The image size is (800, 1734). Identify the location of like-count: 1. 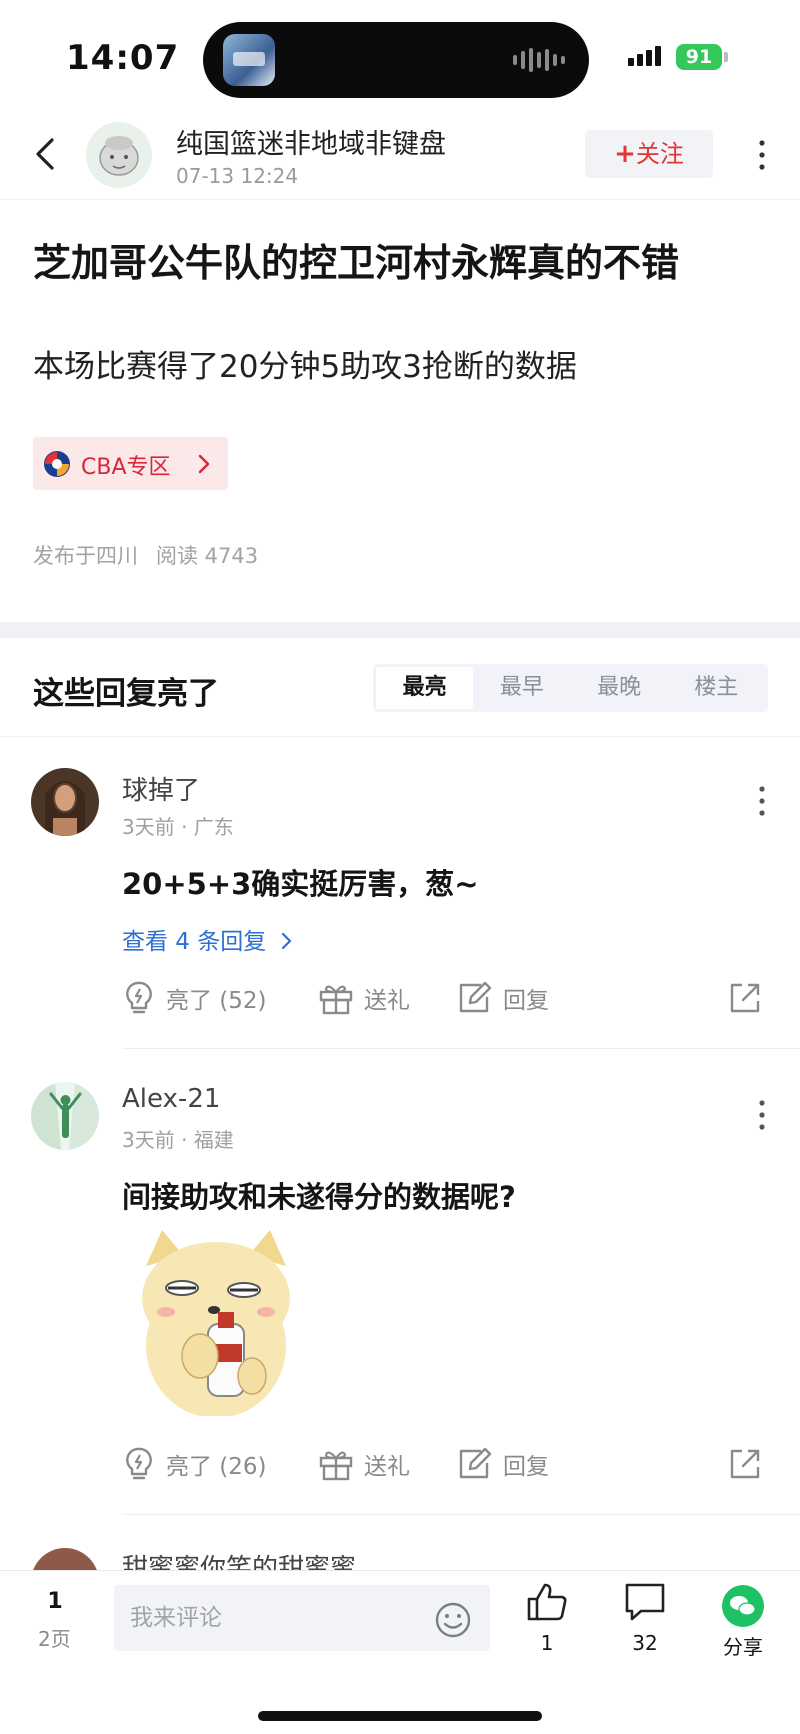
(547, 1643).